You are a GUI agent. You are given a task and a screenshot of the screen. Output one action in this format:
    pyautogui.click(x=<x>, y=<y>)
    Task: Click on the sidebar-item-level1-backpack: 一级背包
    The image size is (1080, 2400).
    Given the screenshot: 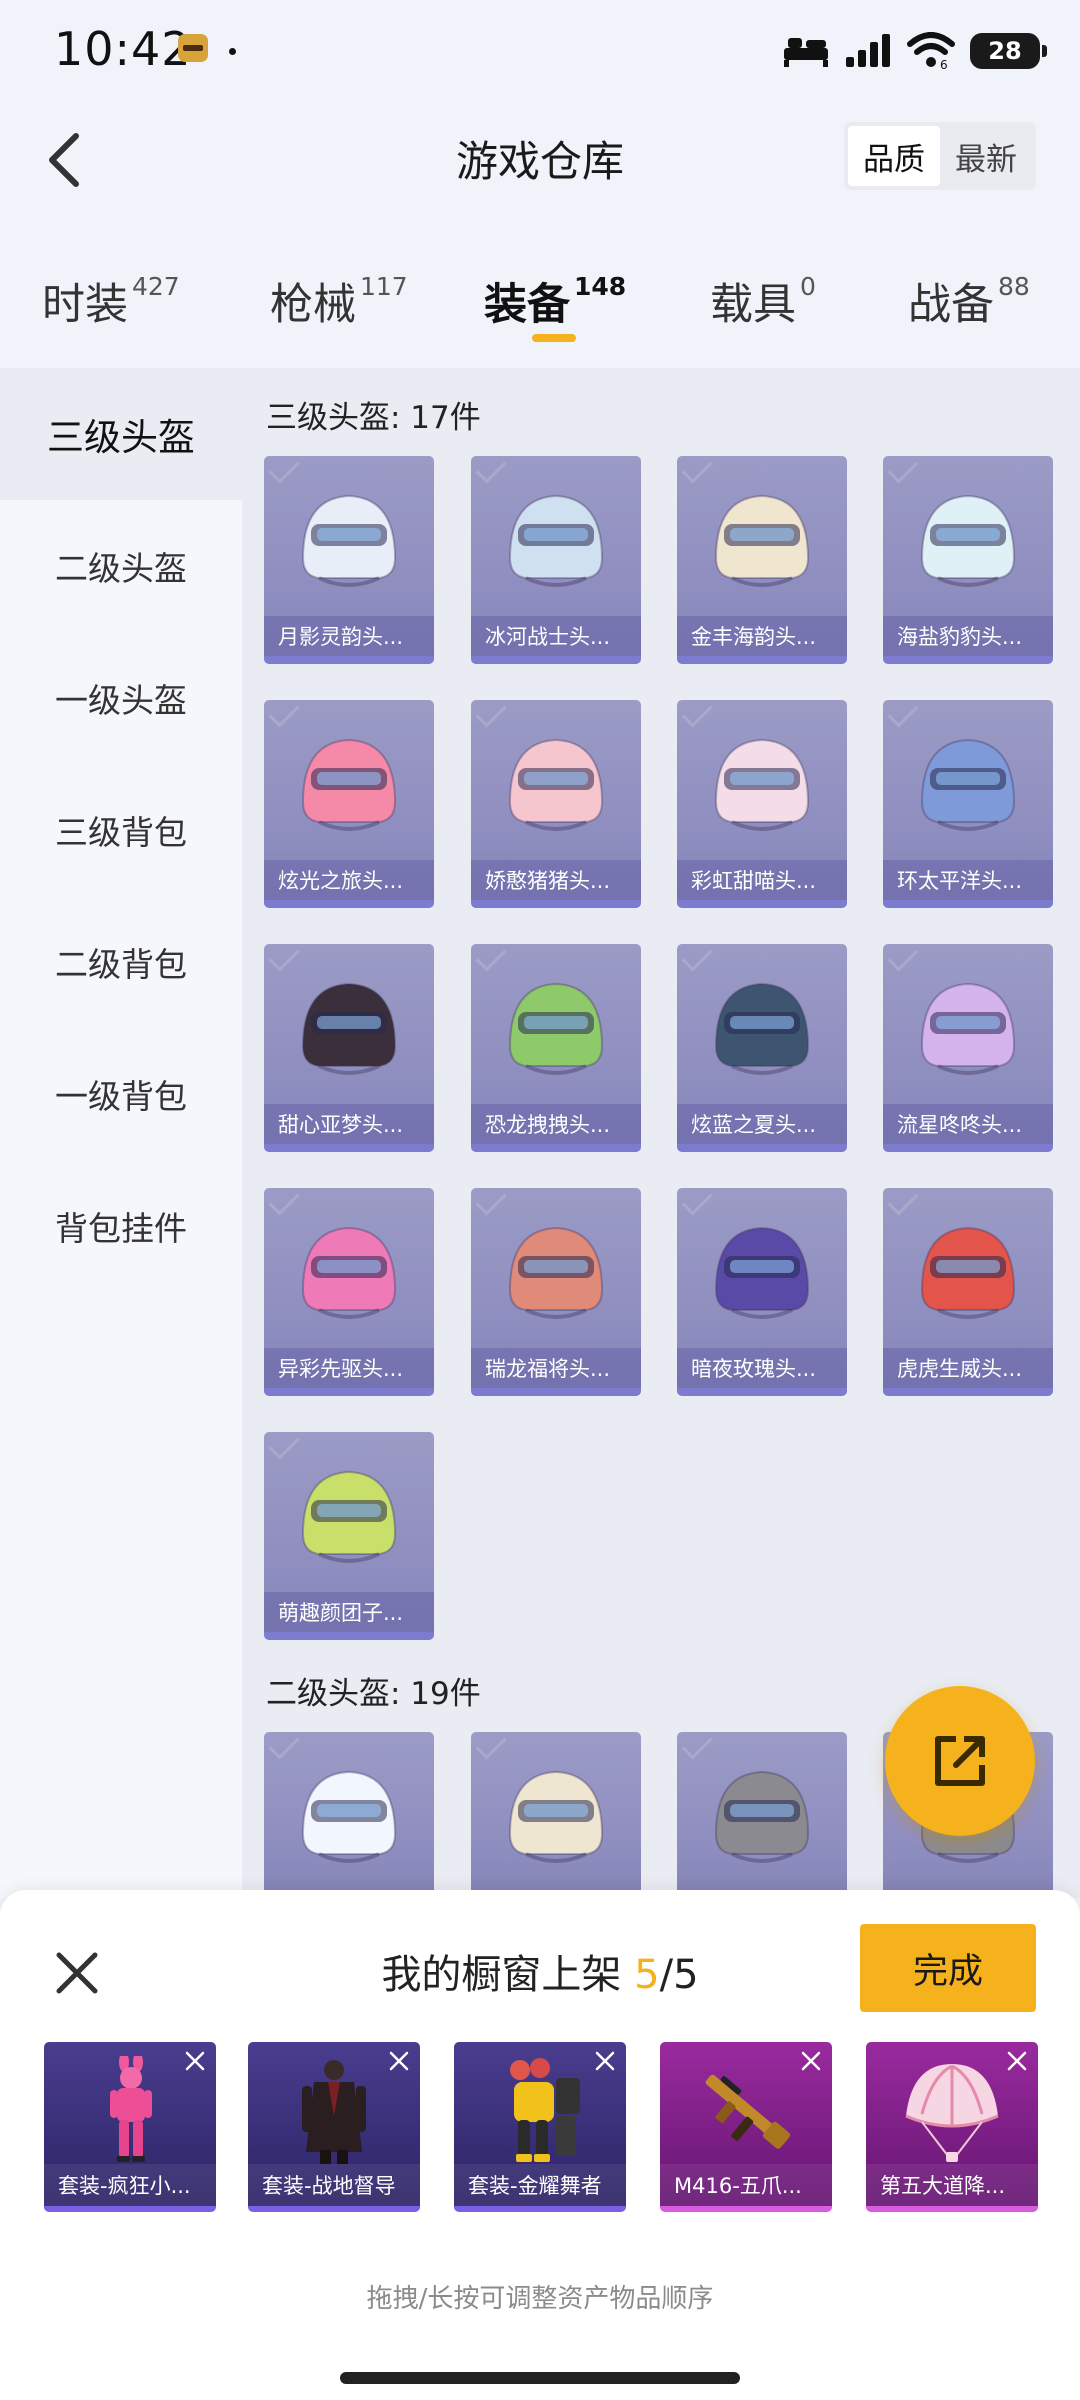 What is the action you would take?
    pyautogui.click(x=121, y=1094)
    